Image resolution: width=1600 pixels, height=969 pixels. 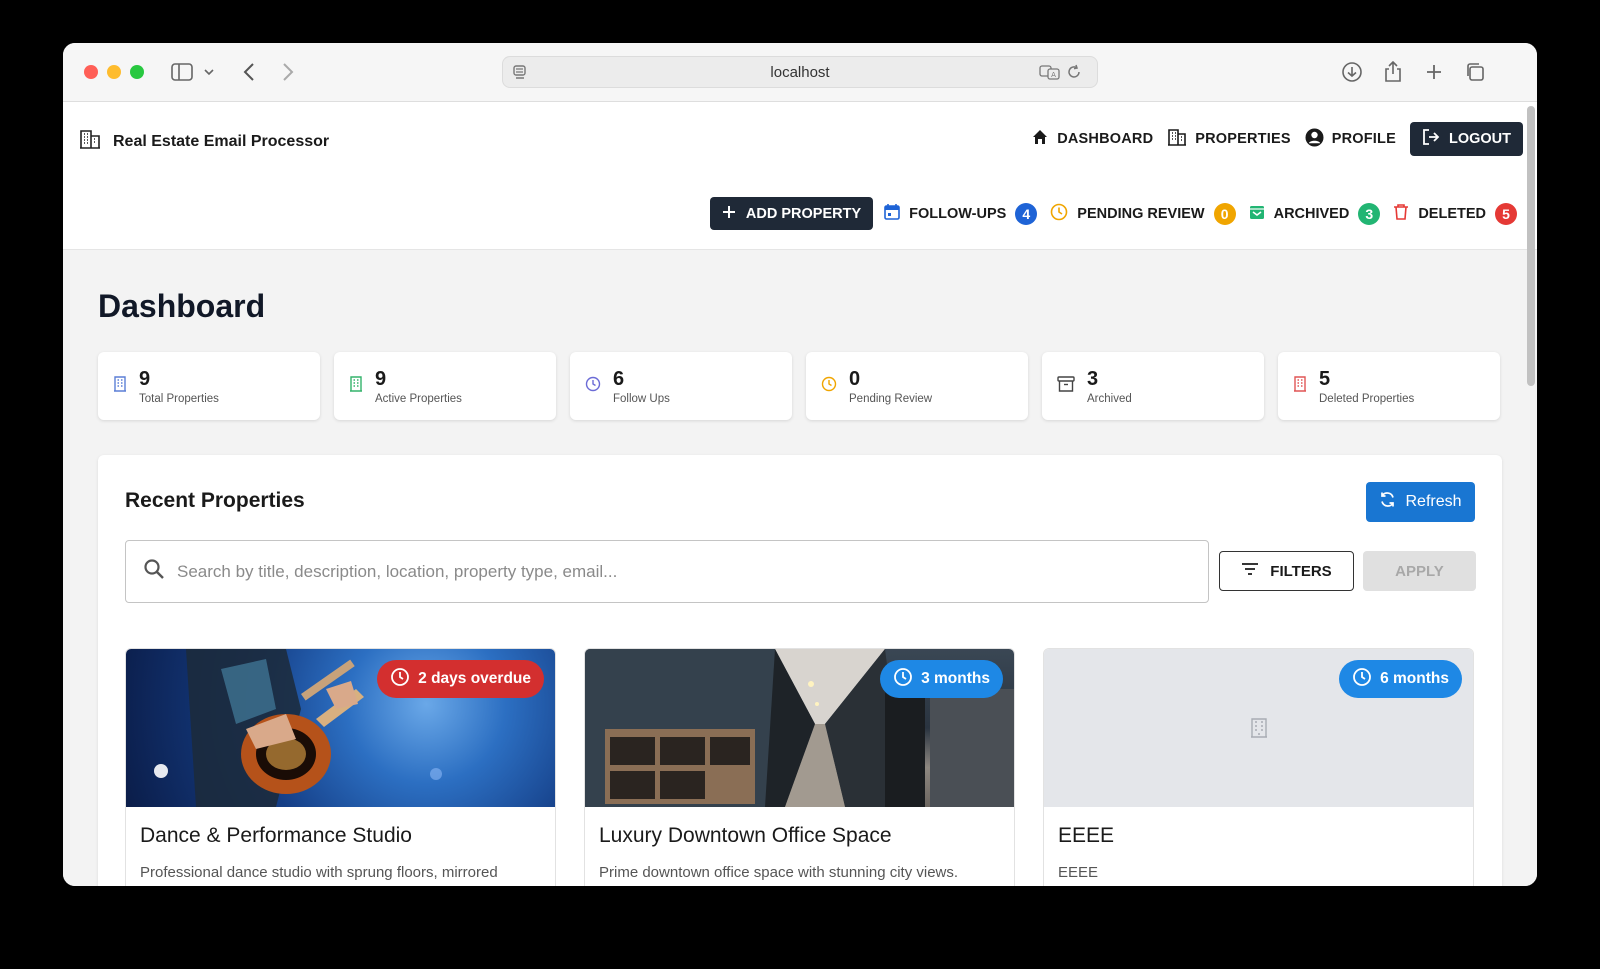 I want to click on plus-icon, so click(x=729, y=214).